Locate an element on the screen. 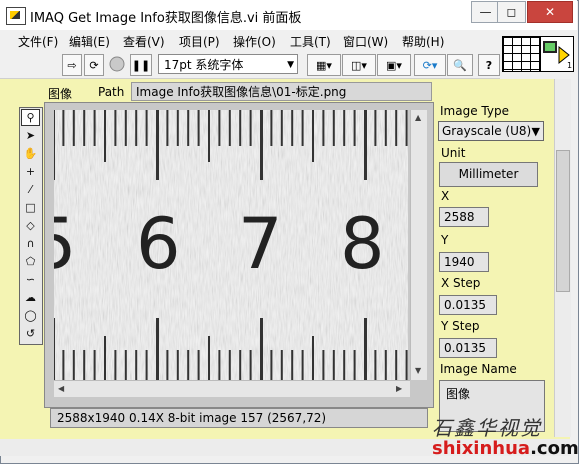 The width and height of the screenshot is (579, 464). crosshair-icon: + is located at coordinates (30, 171).